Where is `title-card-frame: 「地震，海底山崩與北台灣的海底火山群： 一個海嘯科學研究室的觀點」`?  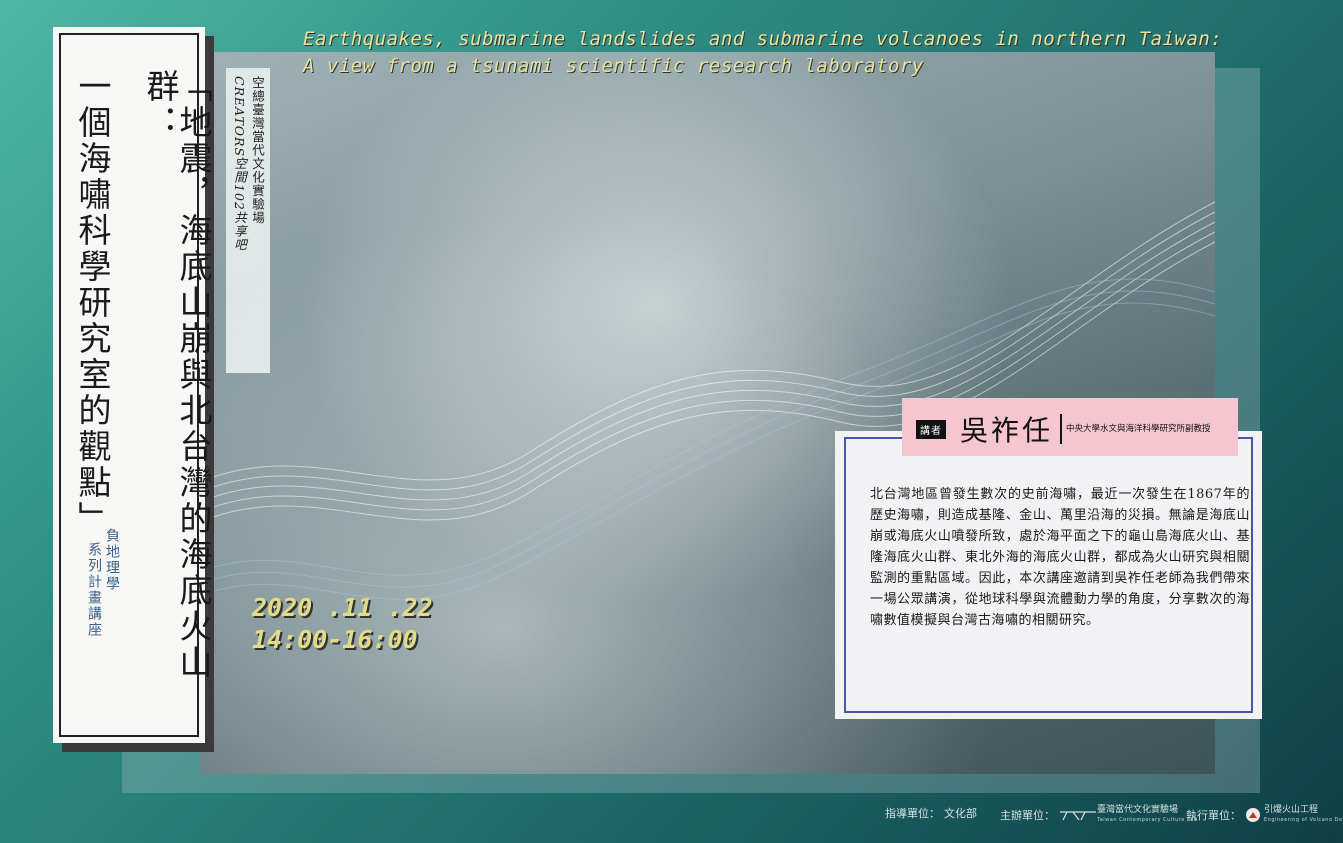 title-card-frame: 「地震，海底山崩與北台灣的海底火山群： 一個海嘯科學研究室的觀點」 is located at coordinates (136, 385).